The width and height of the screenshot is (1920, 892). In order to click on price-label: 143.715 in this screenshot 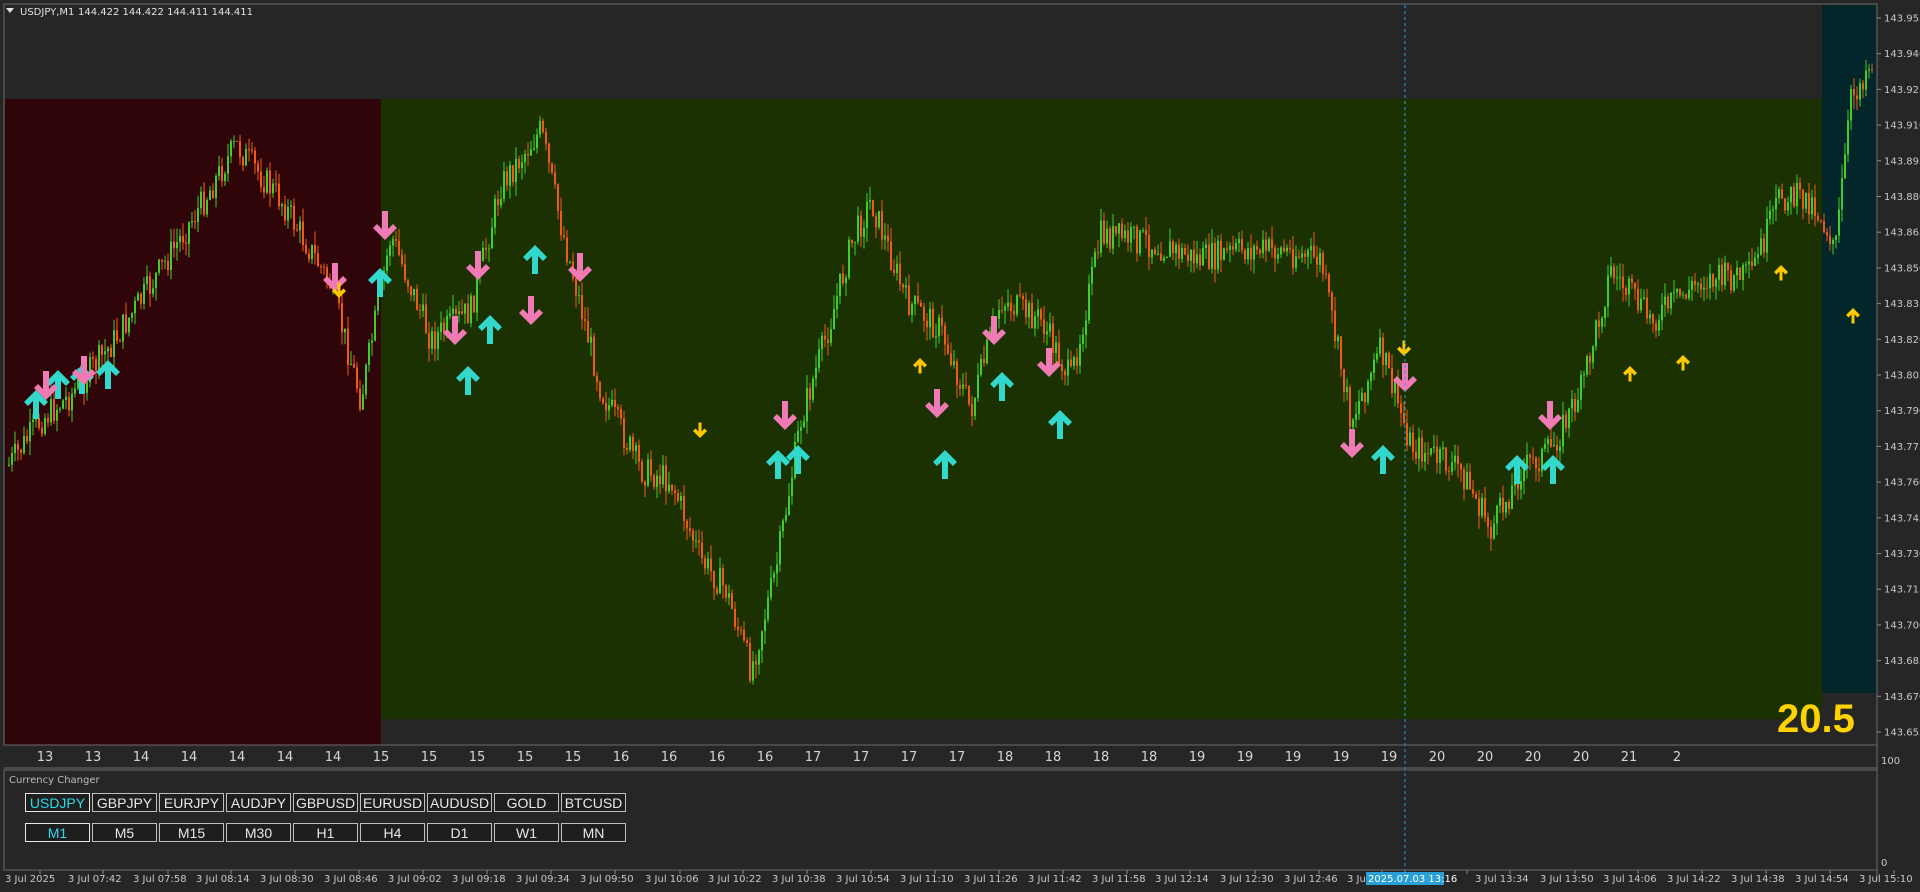, I will do `click(1902, 590)`.